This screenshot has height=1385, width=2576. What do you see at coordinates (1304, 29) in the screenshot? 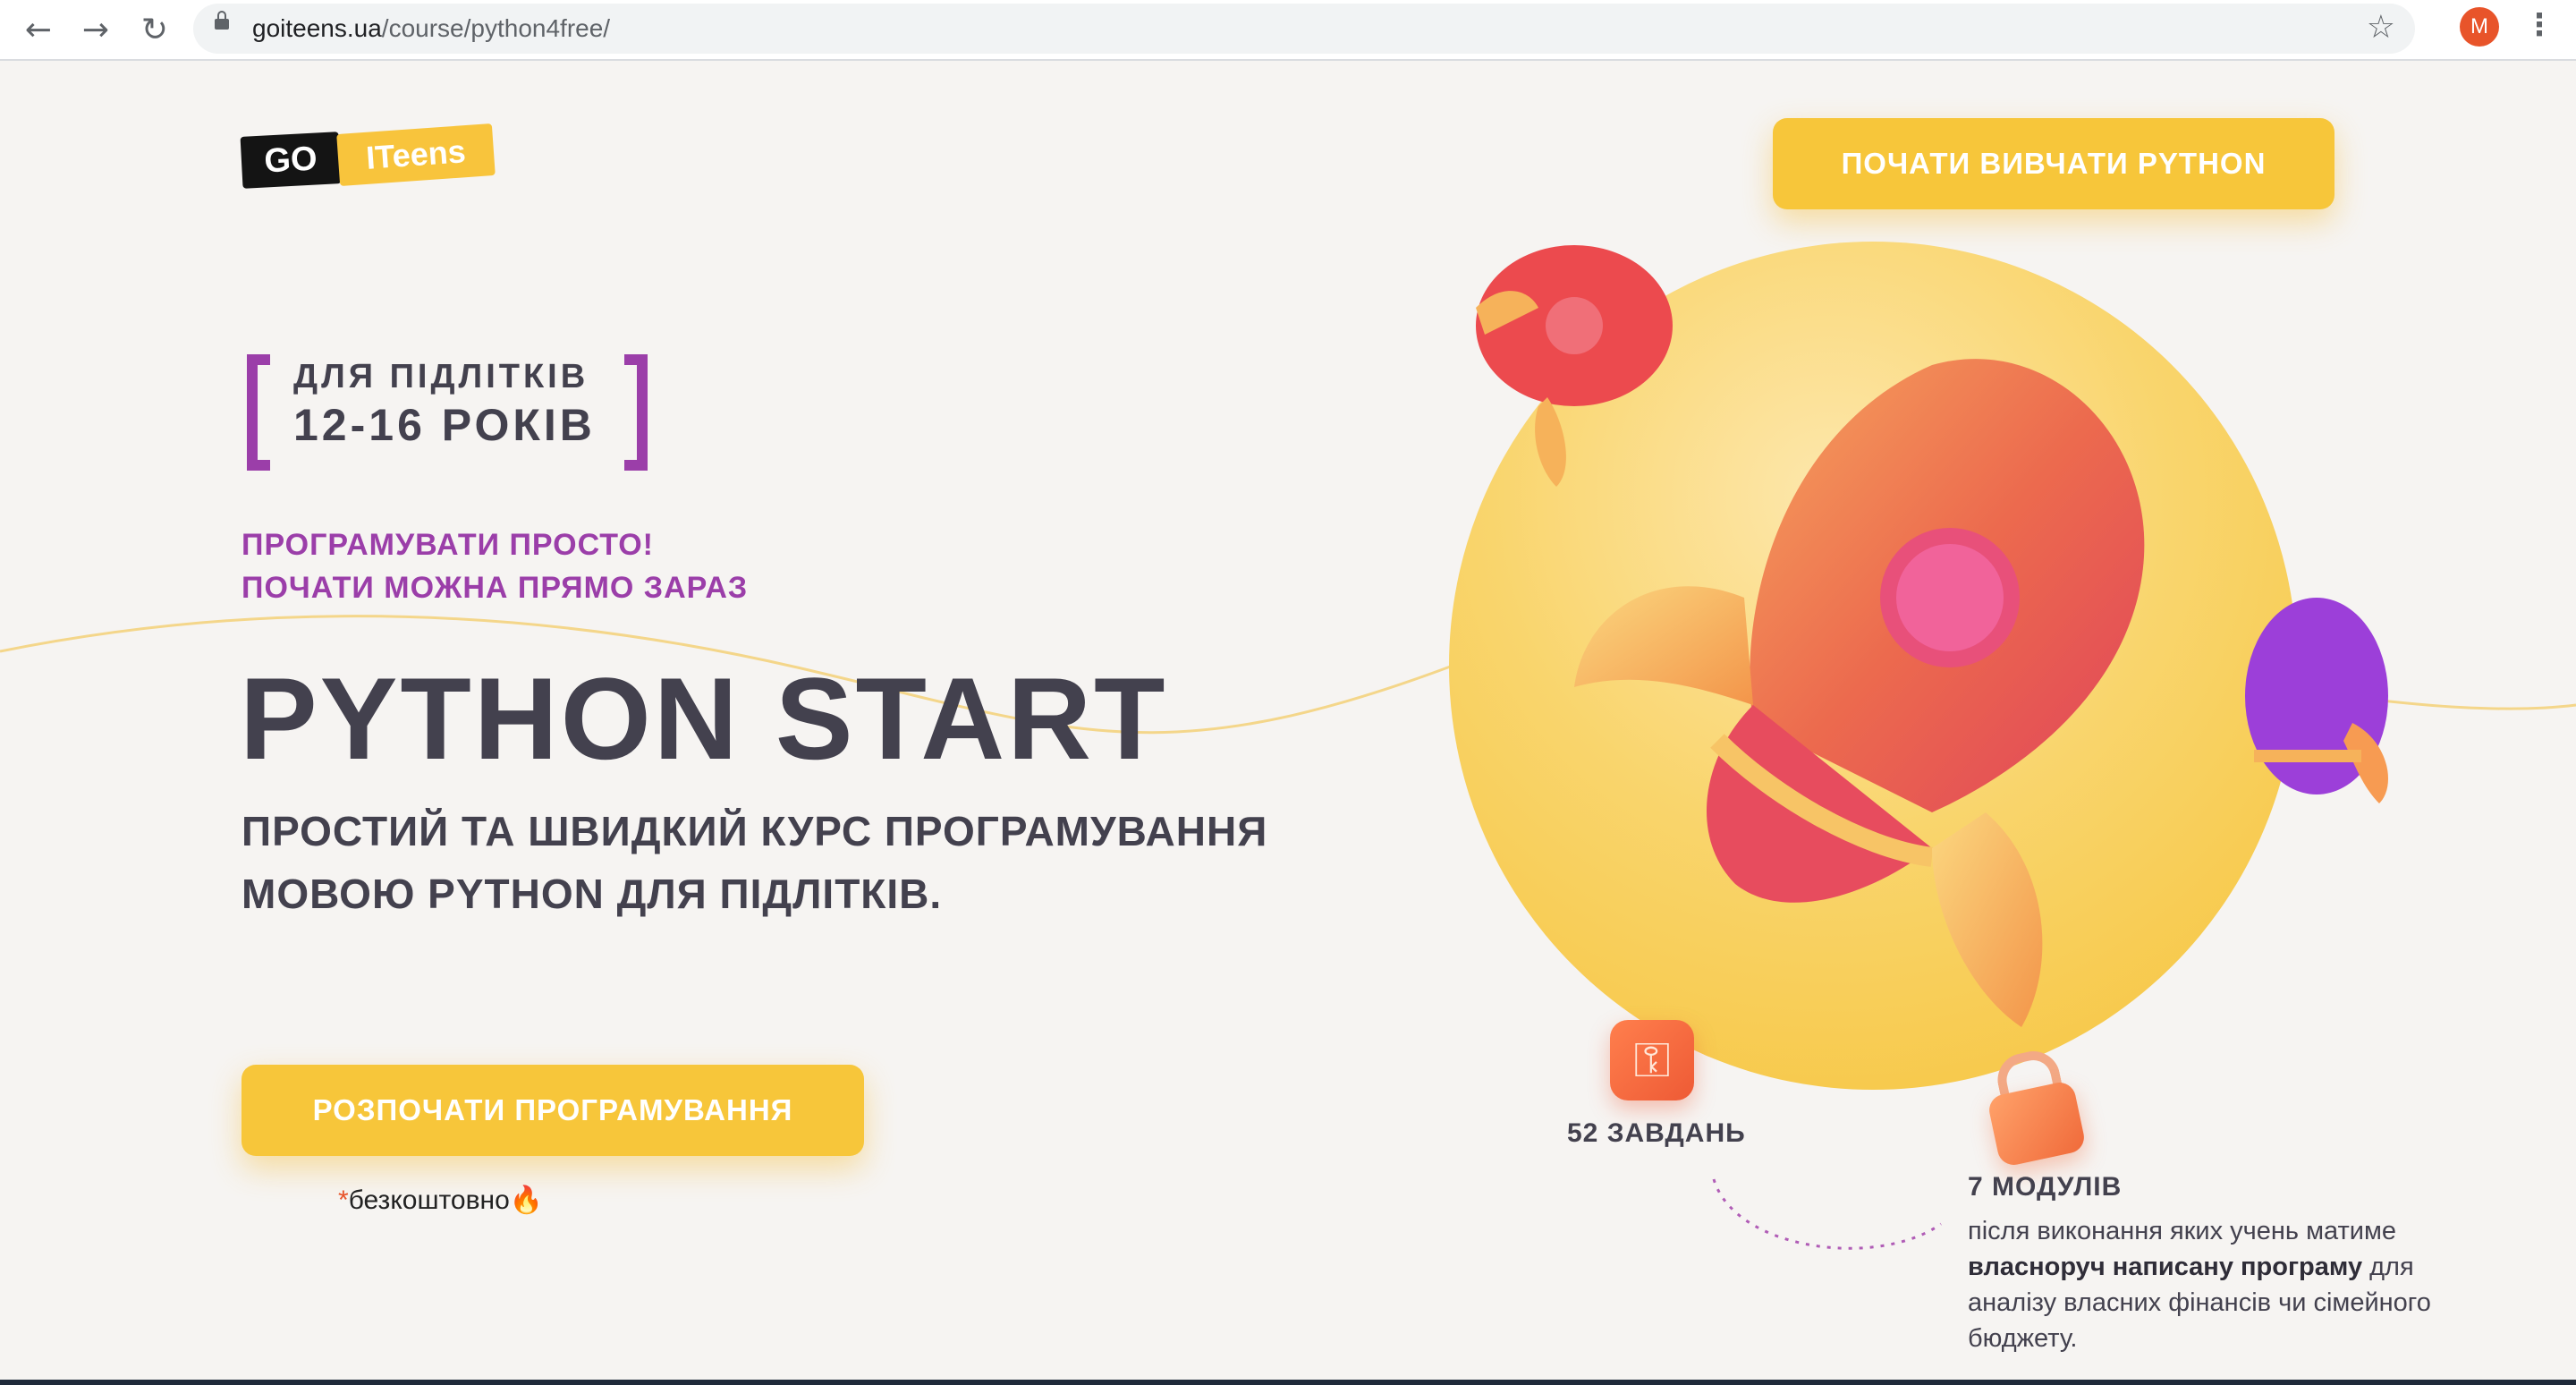
I see `address-bar: goiteens.ua/course/python4free/ ☆` at bounding box center [1304, 29].